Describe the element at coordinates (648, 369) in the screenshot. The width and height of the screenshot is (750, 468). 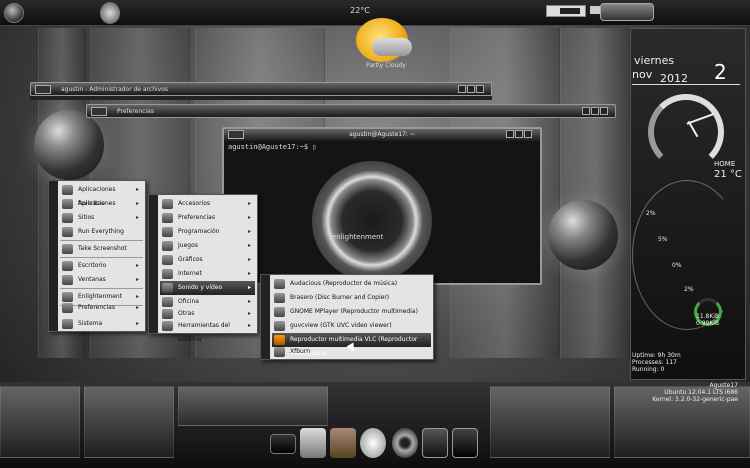
I see `running-text: Running: 0` at that location.